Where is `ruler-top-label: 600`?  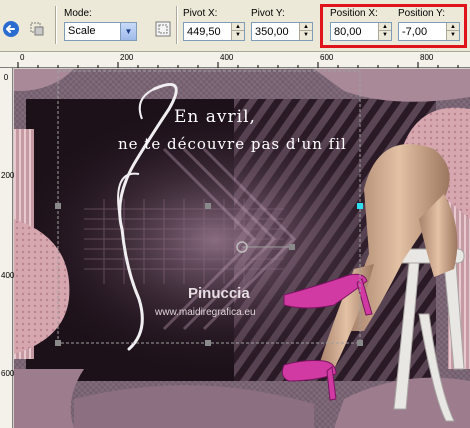 ruler-top-label: 600 is located at coordinates (327, 57).